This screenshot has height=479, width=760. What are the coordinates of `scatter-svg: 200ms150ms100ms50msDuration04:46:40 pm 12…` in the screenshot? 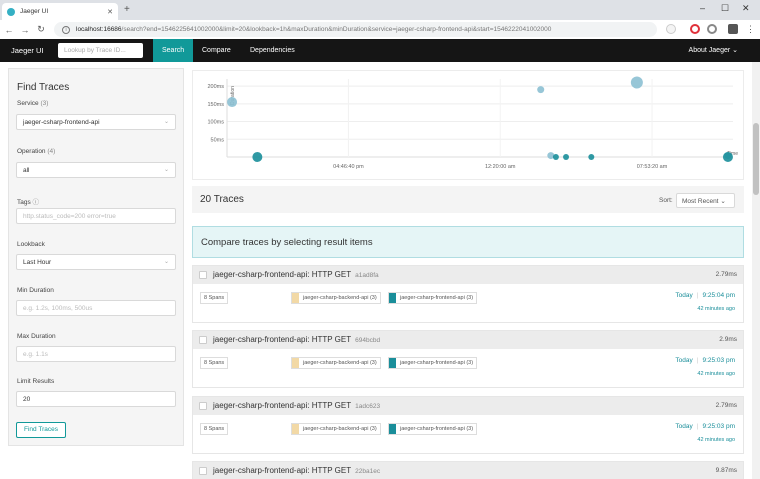 It's located at (472, 123).